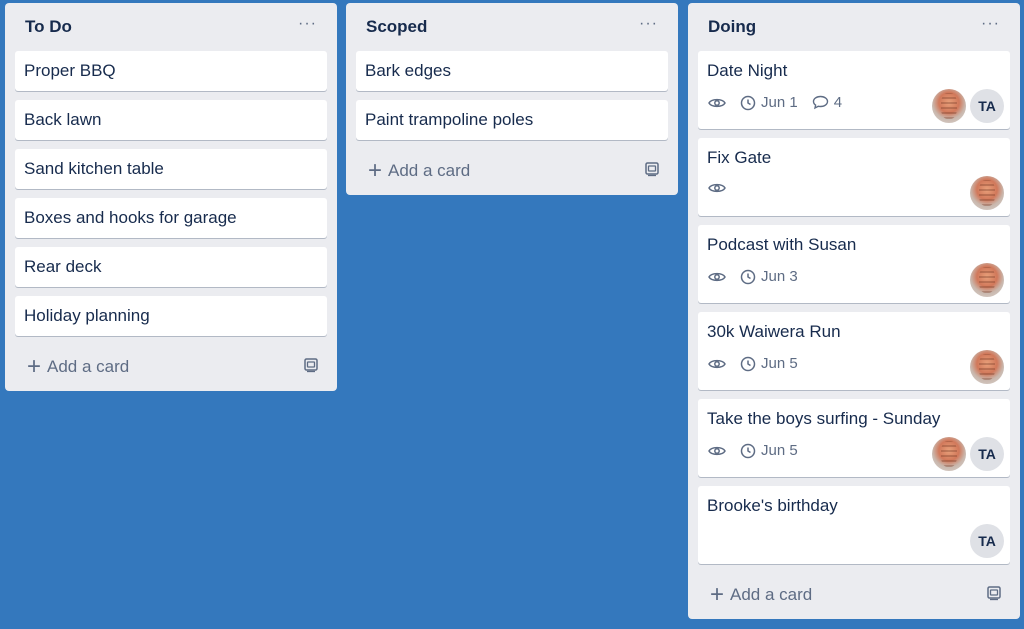 The height and width of the screenshot is (629, 1024). I want to click on due-date-text: Jun 1, so click(779, 102).